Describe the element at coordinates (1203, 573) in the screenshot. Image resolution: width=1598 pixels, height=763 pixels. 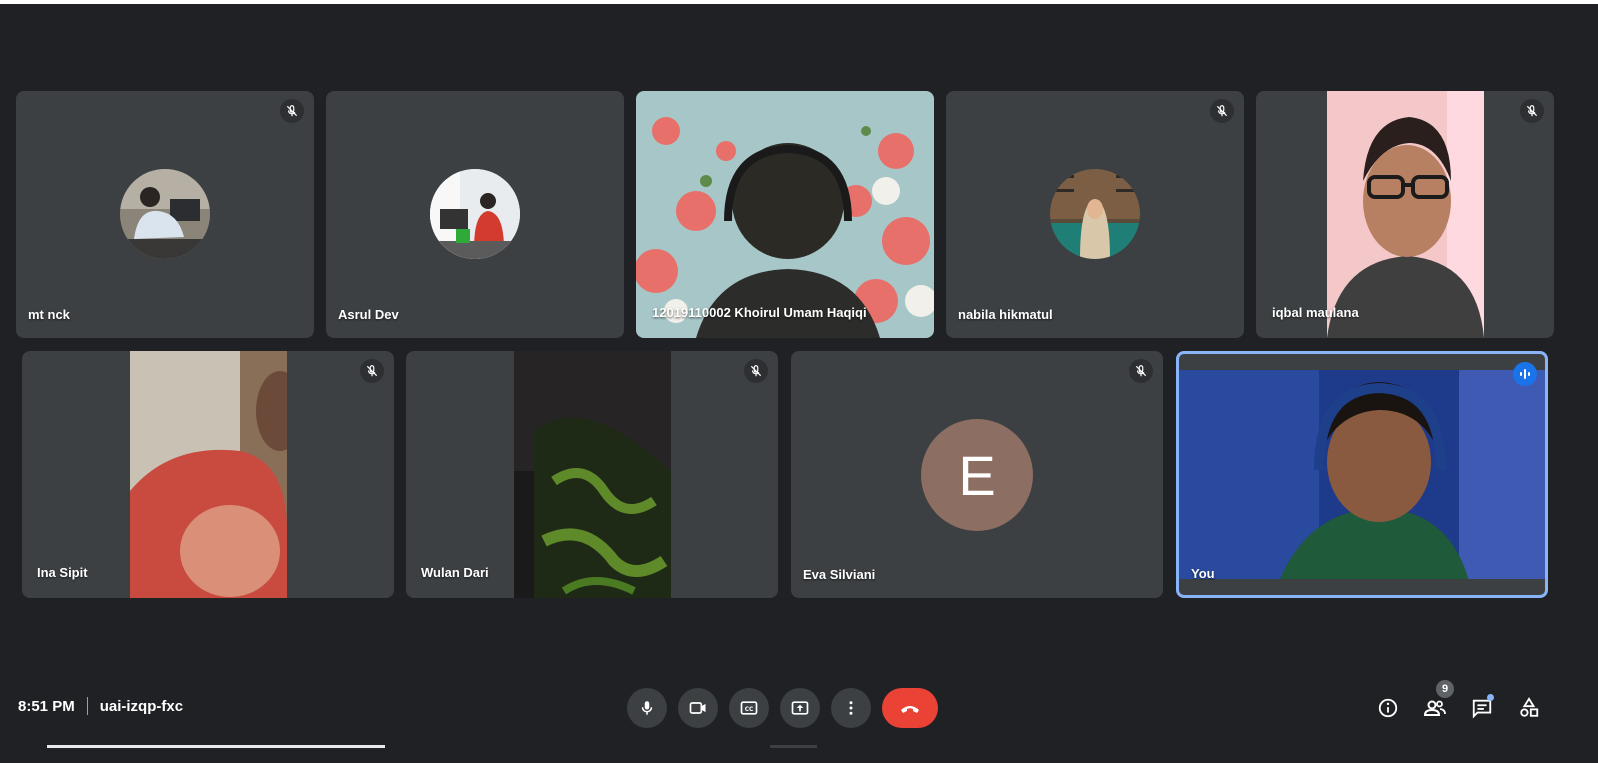
I see `participant-name: You` at that location.